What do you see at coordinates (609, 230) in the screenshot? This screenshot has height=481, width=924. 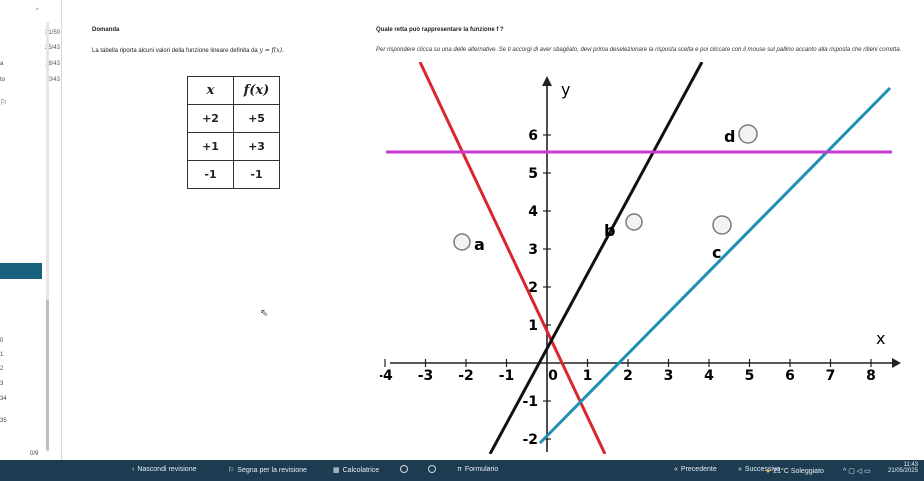 I see `option-label-b: b` at bounding box center [609, 230].